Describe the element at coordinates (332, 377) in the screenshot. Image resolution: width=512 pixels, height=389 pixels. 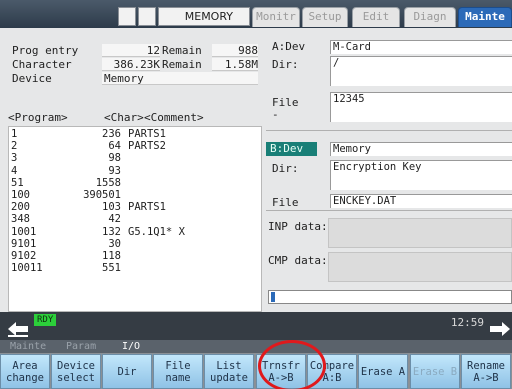
I see `softkey-label-line2: A:B` at that location.